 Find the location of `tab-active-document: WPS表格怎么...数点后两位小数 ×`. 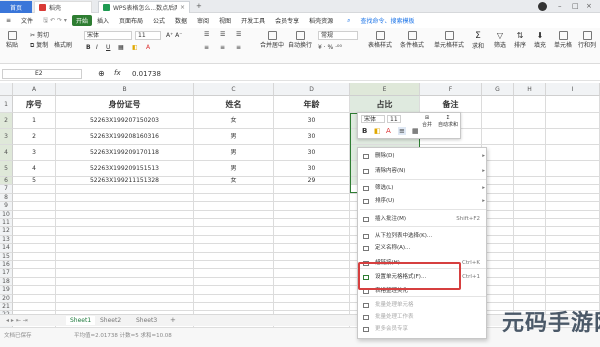

tab-active-document: WPS表格怎么...数点后两位小数 × is located at coordinates (144, 7).